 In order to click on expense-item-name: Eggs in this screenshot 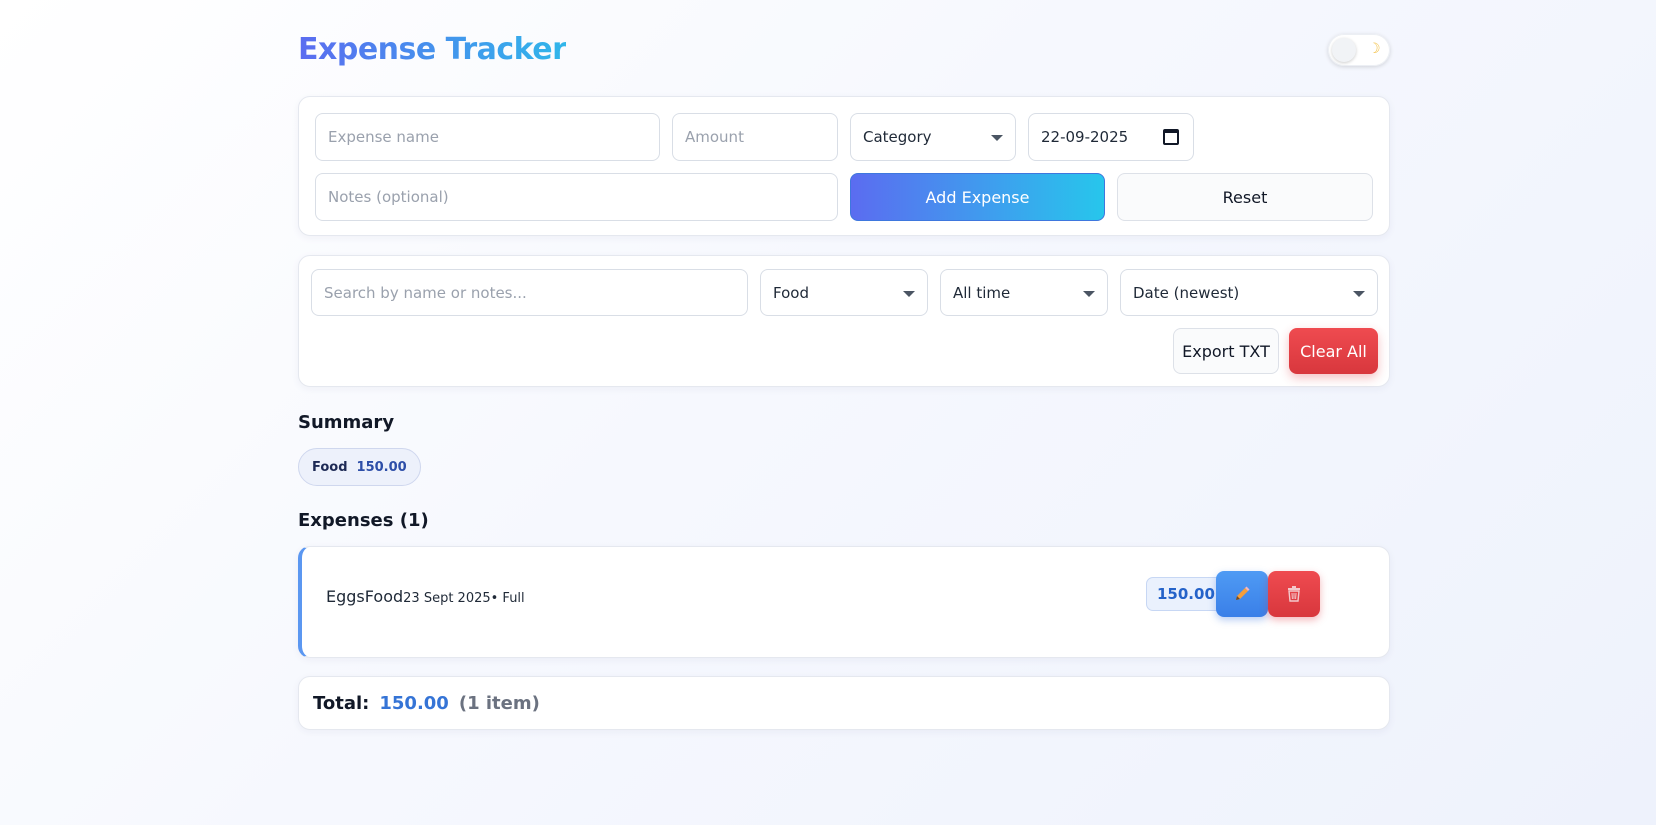, I will do `click(345, 596)`.